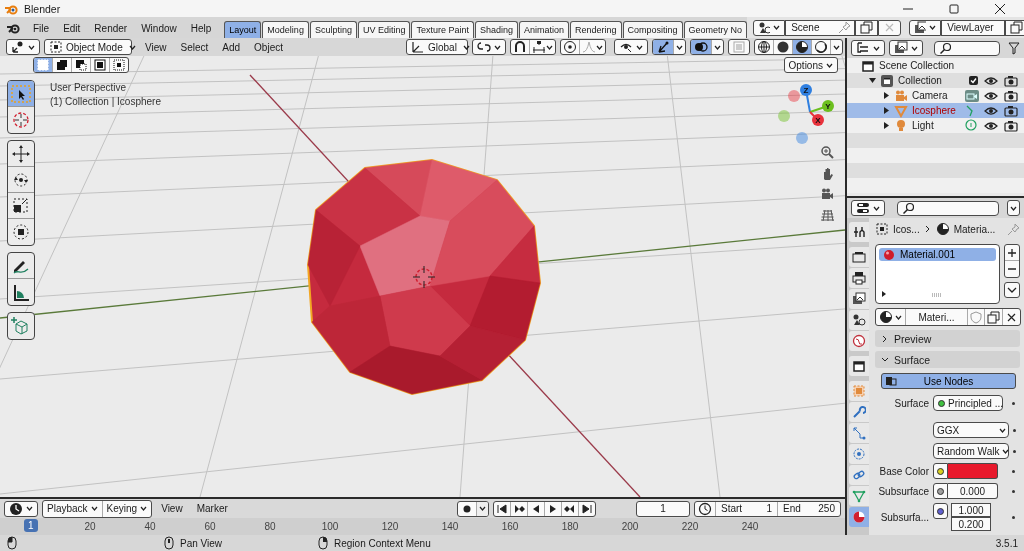  I want to click on frame-number: 40, so click(150, 526).